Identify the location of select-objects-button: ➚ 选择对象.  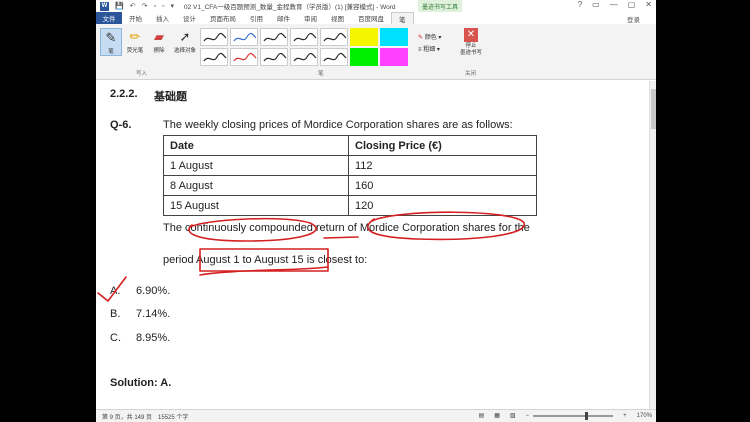
(185, 41).